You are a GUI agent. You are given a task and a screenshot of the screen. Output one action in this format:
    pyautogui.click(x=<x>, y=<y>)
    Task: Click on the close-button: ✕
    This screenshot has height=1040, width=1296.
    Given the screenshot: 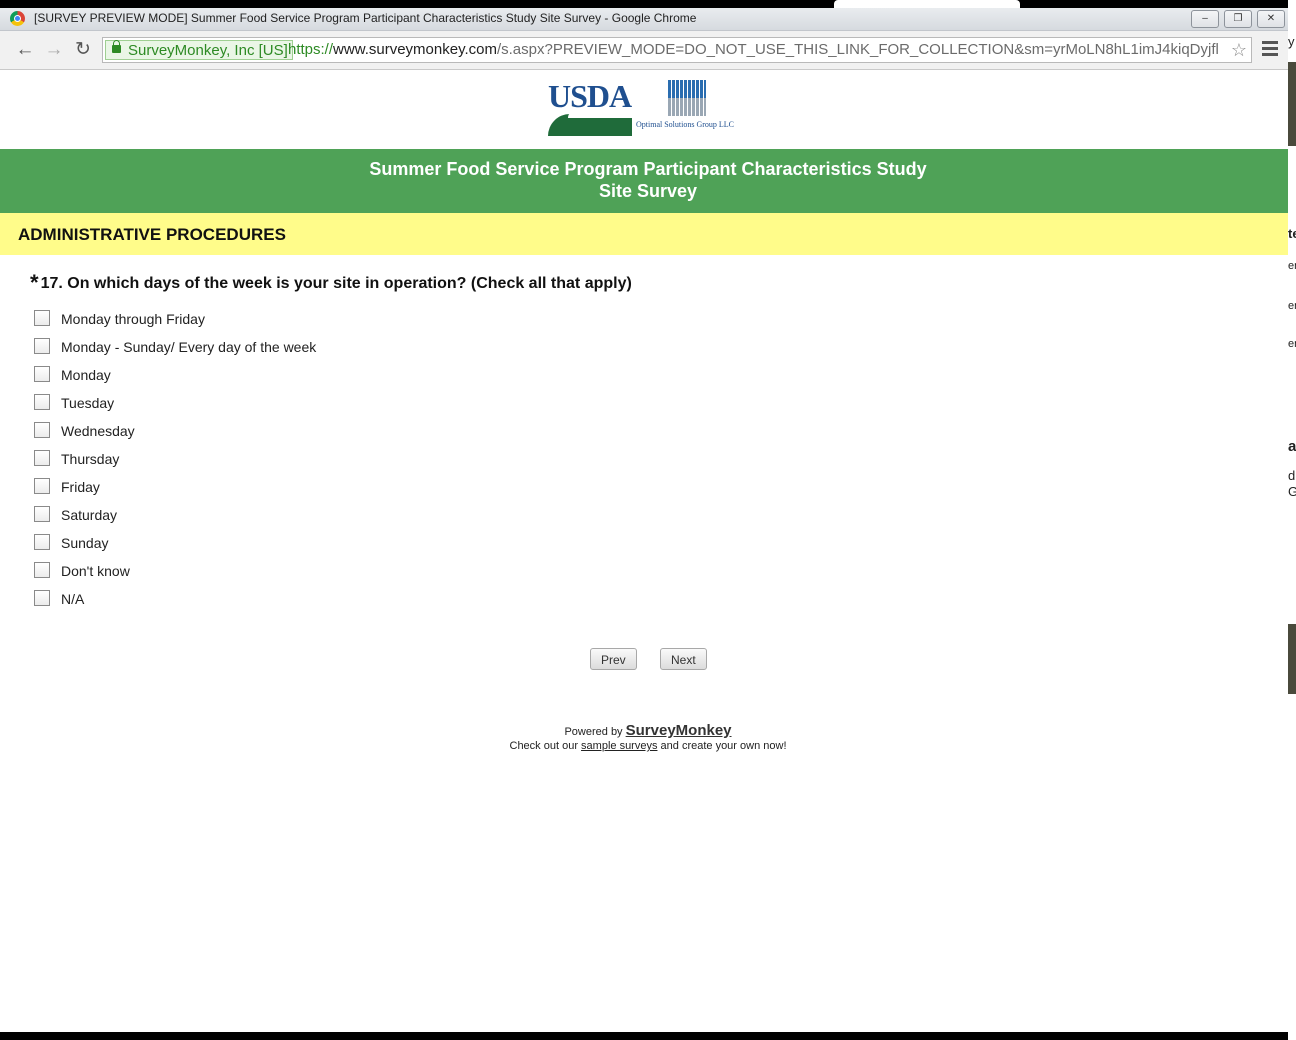 What is the action you would take?
    pyautogui.click(x=1271, y=19)
    